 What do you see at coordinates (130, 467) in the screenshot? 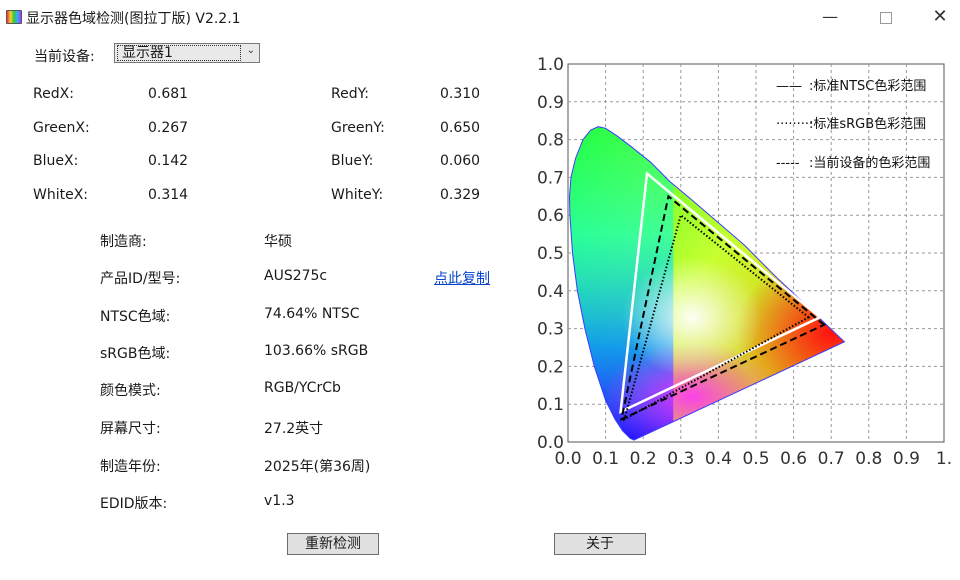
I see `manufacture-year-label: 制造年份:` at bounding box center [130, 467].